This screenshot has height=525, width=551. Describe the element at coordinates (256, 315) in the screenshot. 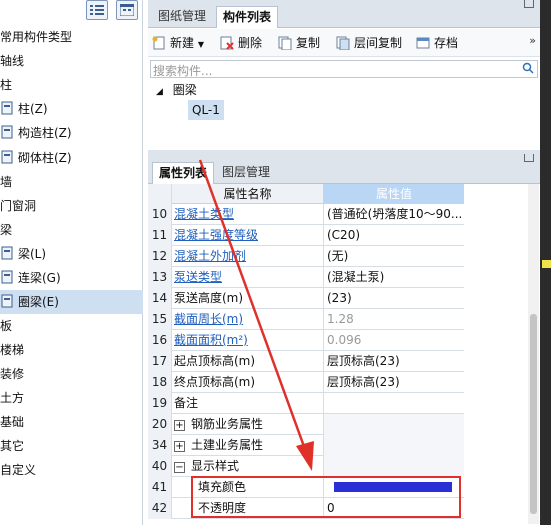

I see `annotation-arrow` at that location.